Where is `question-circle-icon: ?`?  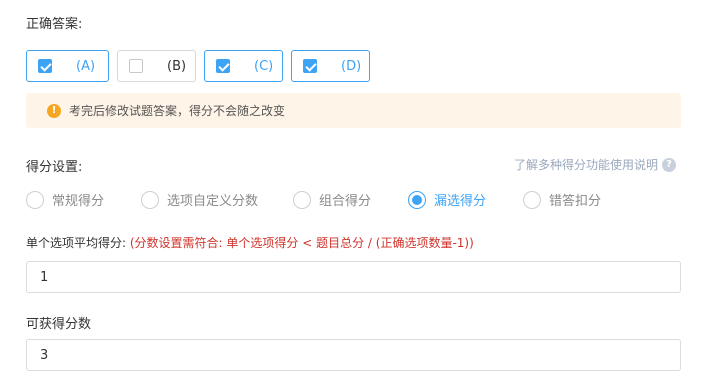
question-circle-icon: ? is located at coordinates (669, 164).